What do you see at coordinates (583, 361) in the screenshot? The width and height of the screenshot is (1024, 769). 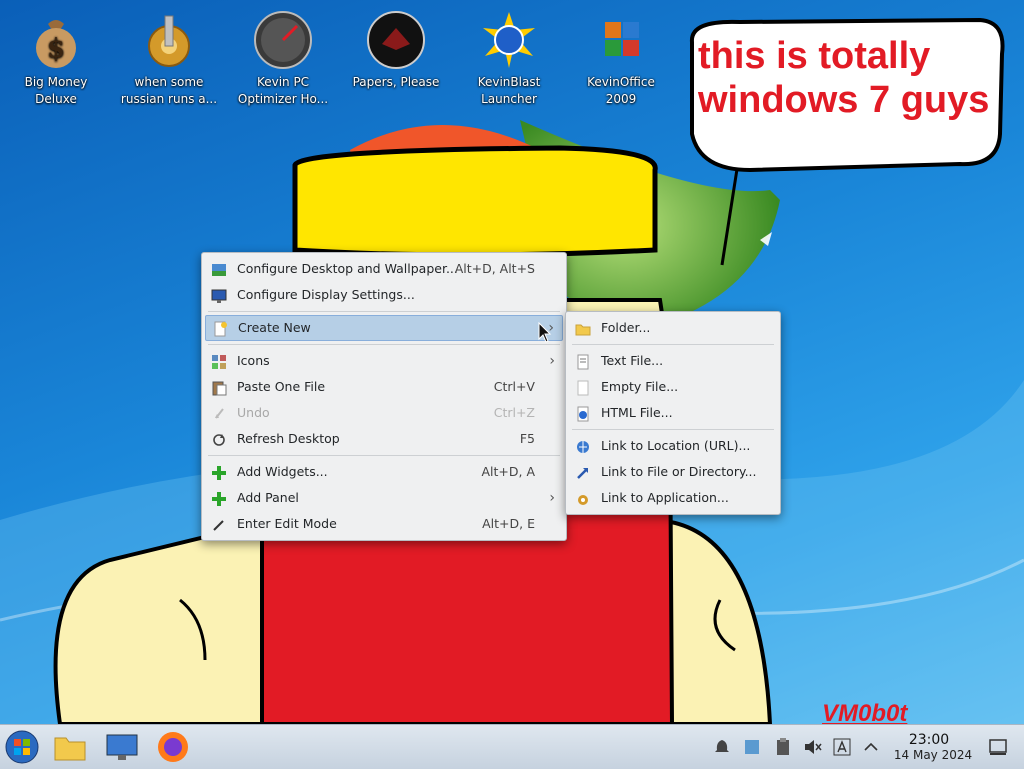 I see `text-file-icon` at bounding box center [583, 361].